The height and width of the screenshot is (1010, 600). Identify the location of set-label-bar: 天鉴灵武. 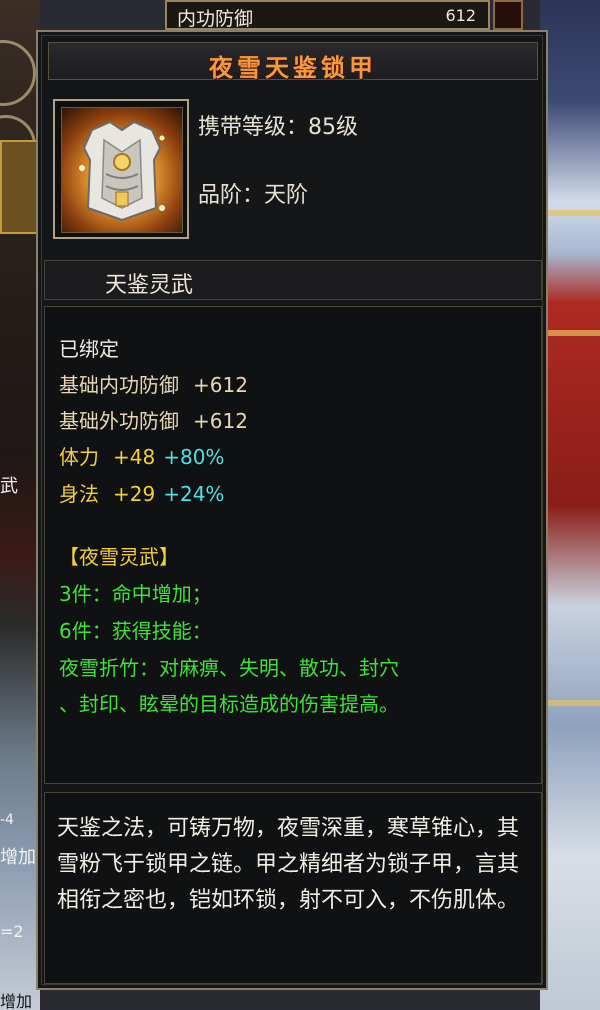
(293, 280).